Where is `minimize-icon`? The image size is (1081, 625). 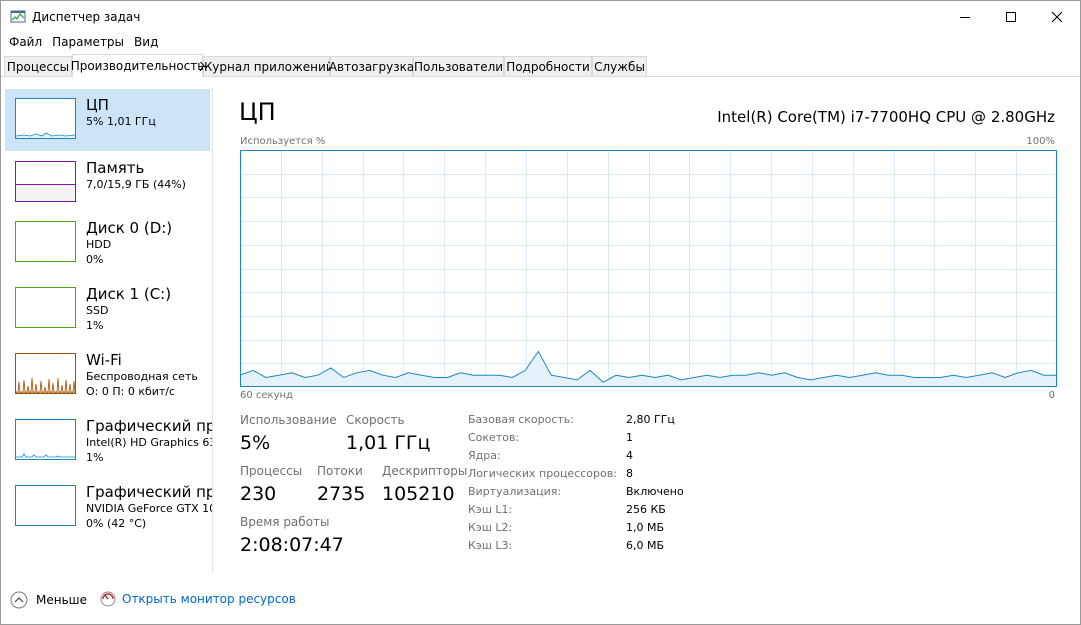 minimize-icon is located at coordinates (965, 17).